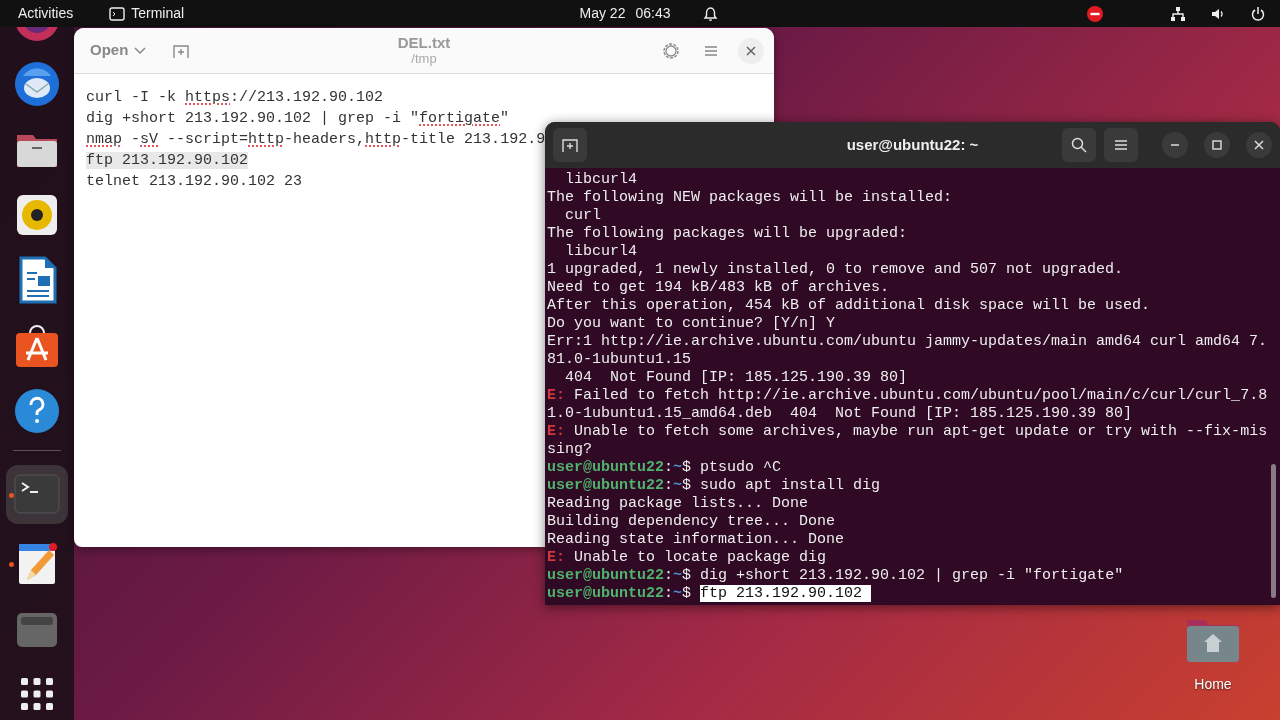 This screenshot has width=1280, height=720. What do you see at coordinates (687, 557) in the screenshot?
I see `terminal-line: E: Unable to locate package dig` at bounding box center [687, 557].